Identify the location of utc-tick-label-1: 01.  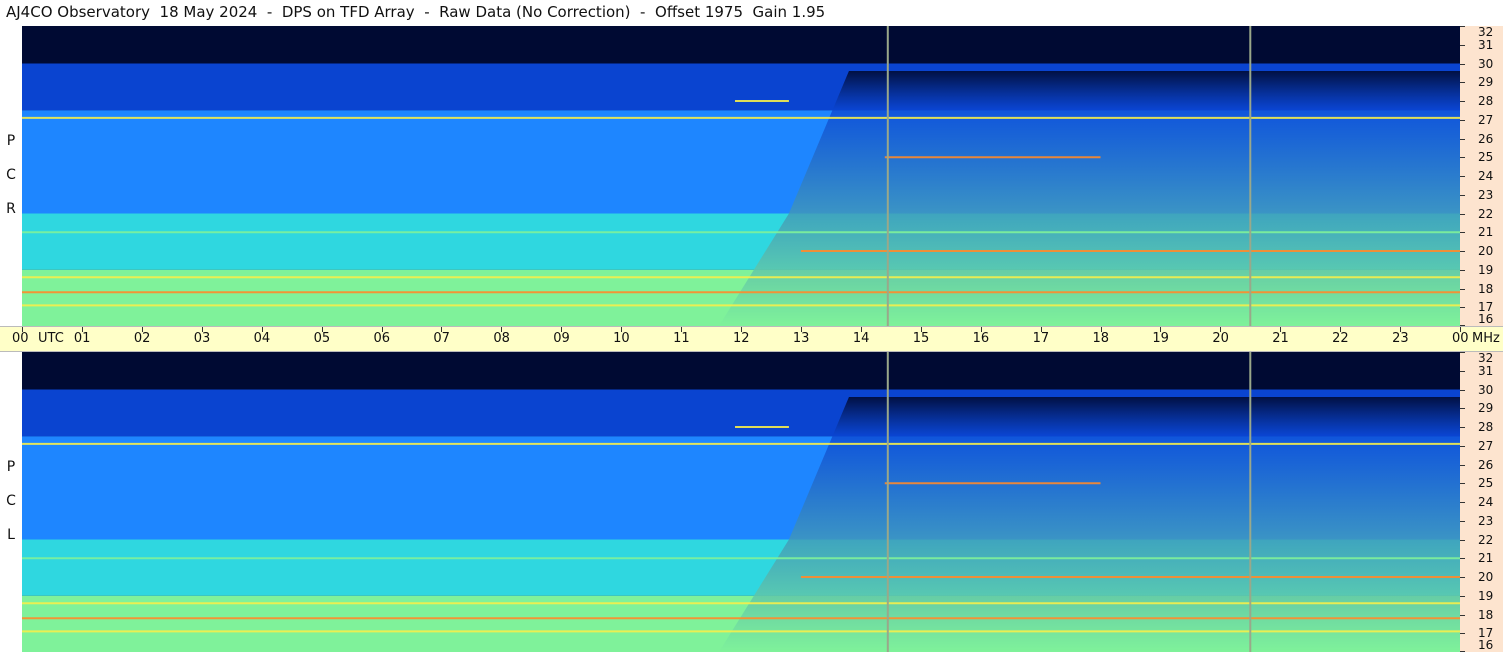
(82, 338).